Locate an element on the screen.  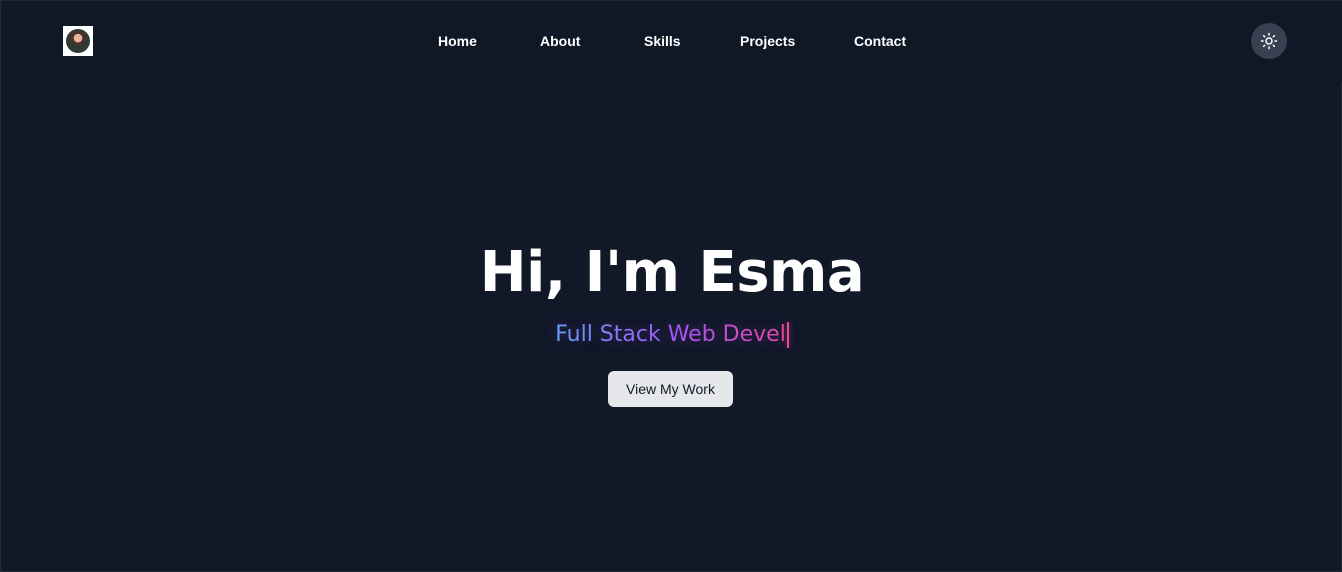
nav-link-about: About is located at coordinates (560, 41).